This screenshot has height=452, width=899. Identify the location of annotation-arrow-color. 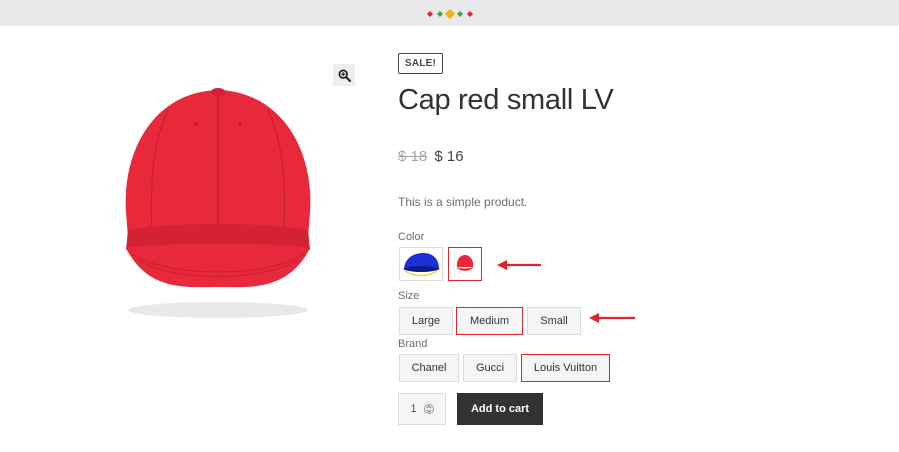
(519, 265).